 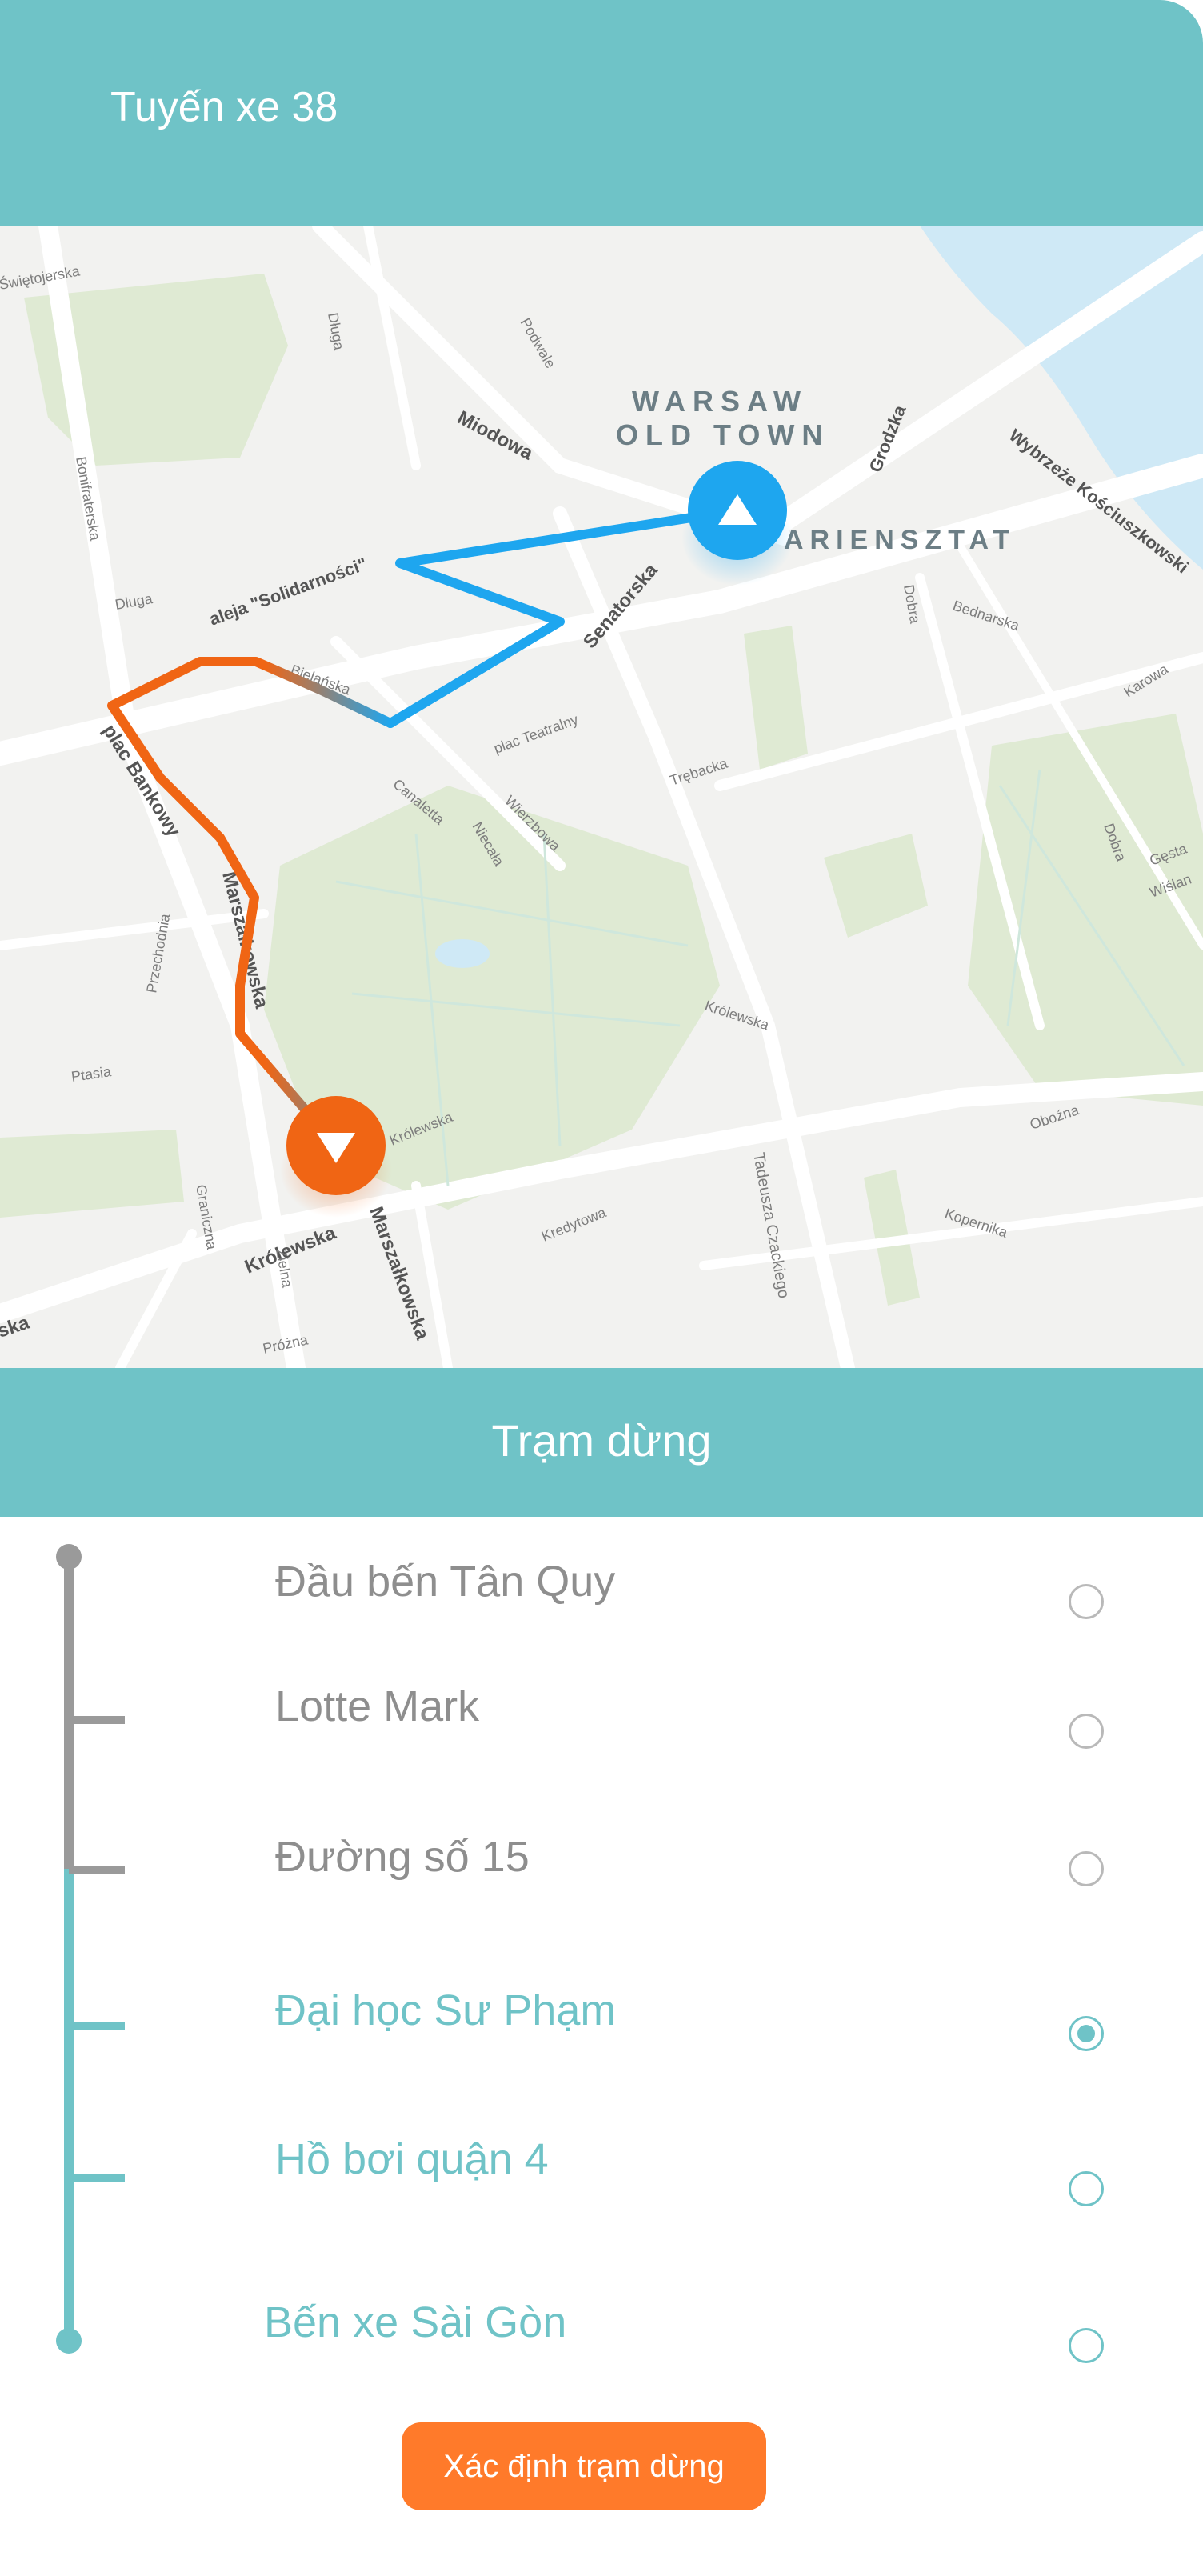 I want to click on park-east, so click(x=1085, y=910).